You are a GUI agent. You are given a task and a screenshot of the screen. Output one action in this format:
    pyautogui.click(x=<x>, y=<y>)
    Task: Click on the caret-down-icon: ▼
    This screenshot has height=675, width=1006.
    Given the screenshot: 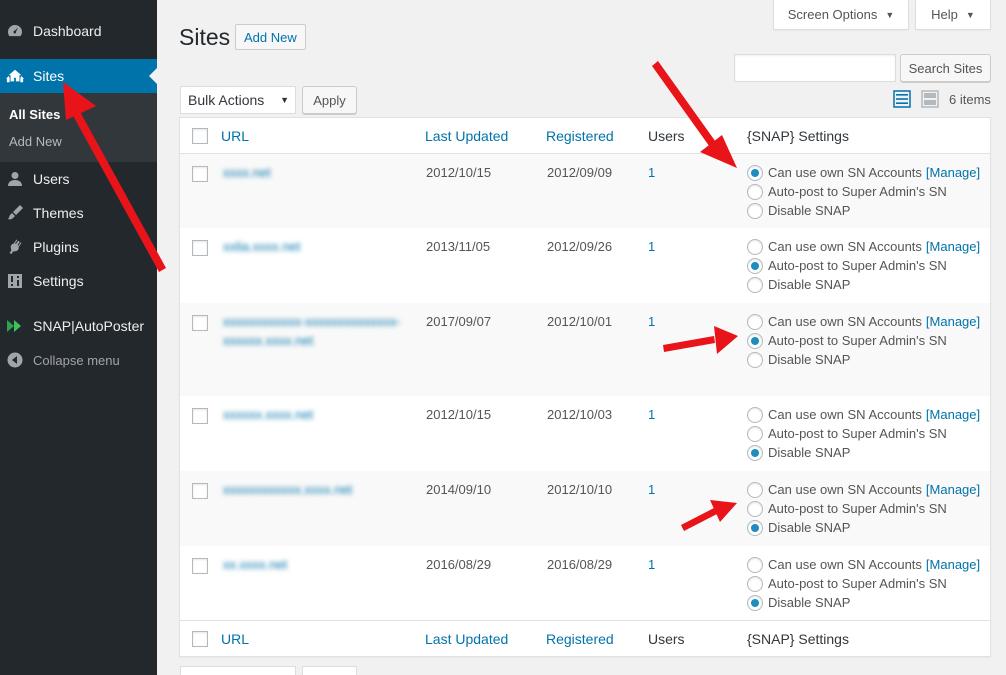 What is the action you would take?
    pyautogui.click(x=970, y=14)
    